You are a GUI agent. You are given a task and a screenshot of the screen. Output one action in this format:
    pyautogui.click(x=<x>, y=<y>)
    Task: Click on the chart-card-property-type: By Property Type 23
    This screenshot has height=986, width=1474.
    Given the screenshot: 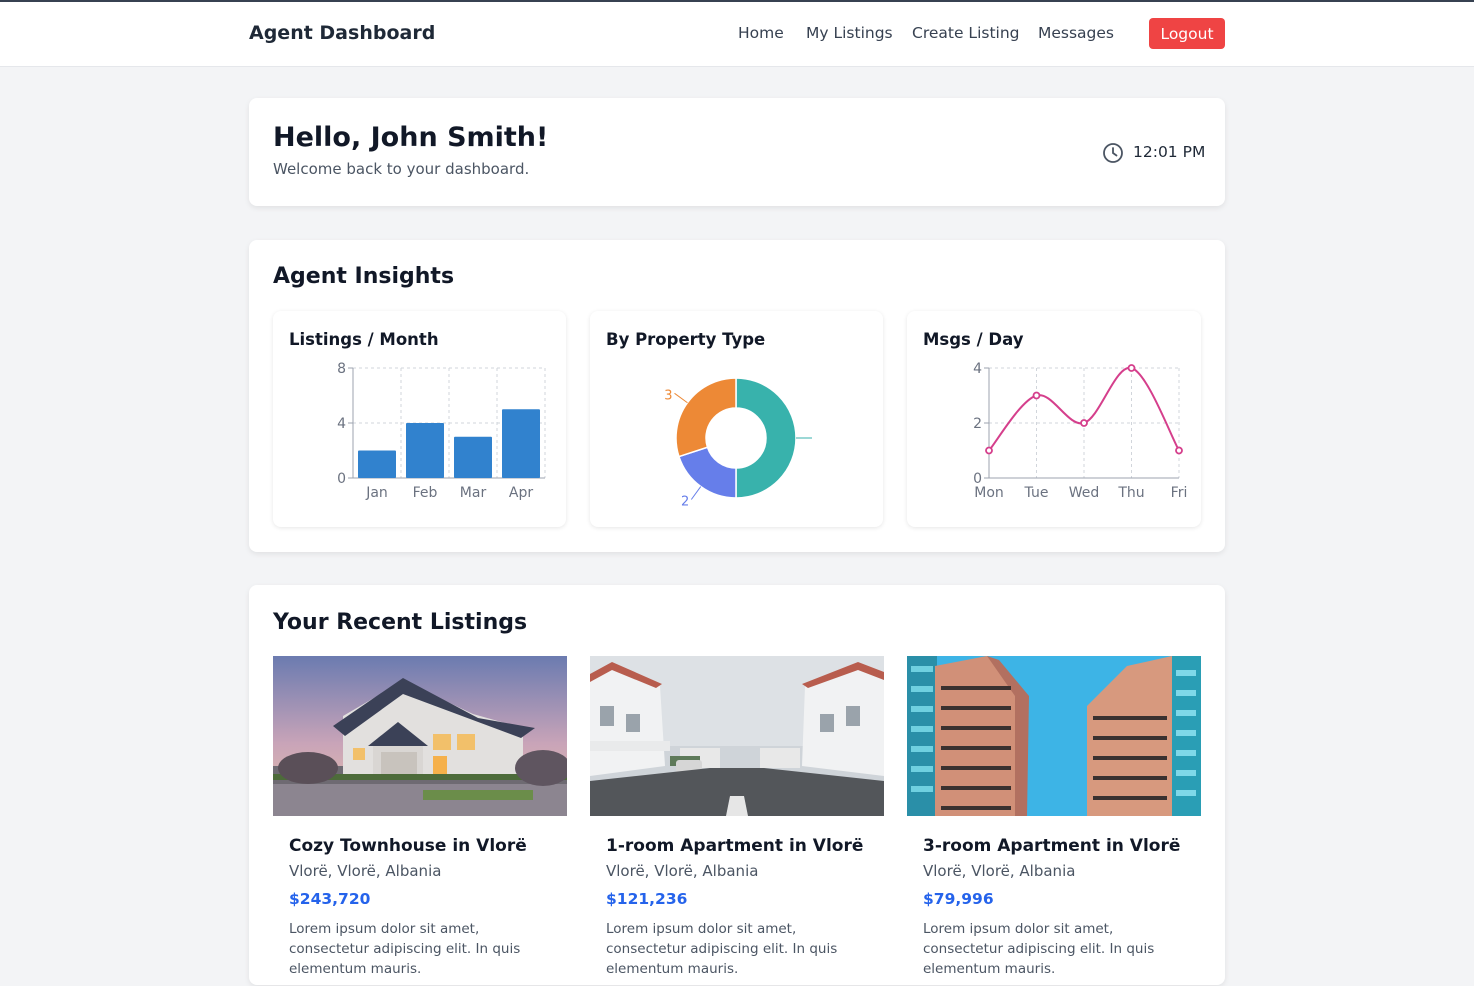 What is the action you would take?
    pyautogui.click(x=736, y=419)
    